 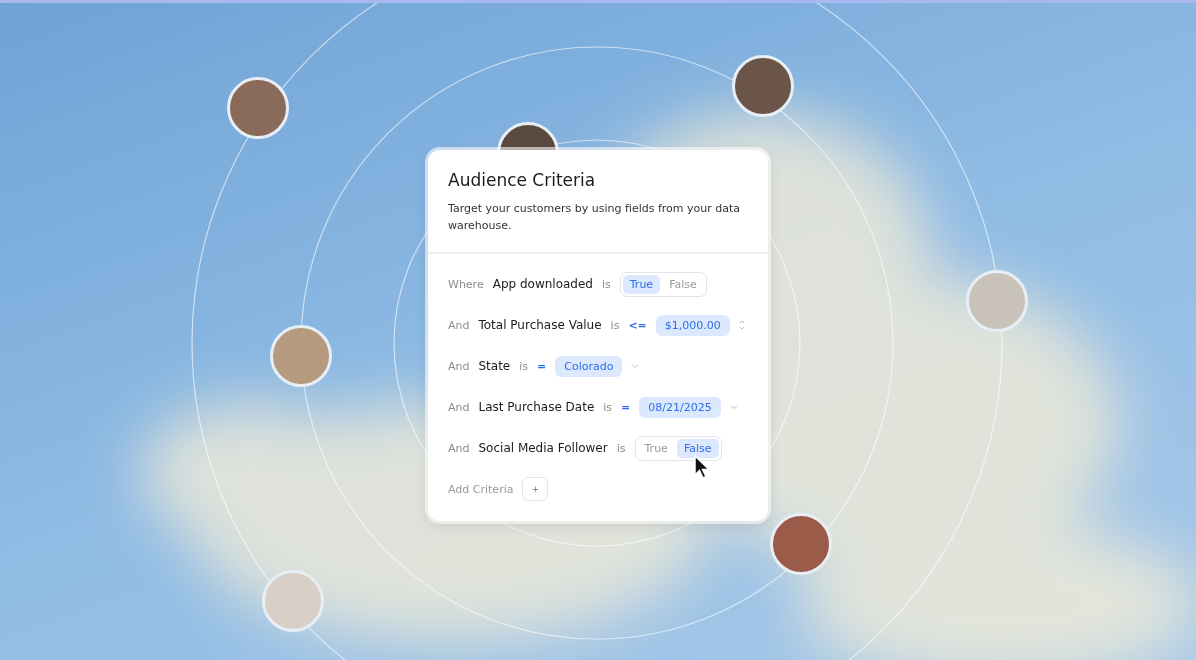 I want to click on card-title: Audience Criteria, so click(x=522, y=180).